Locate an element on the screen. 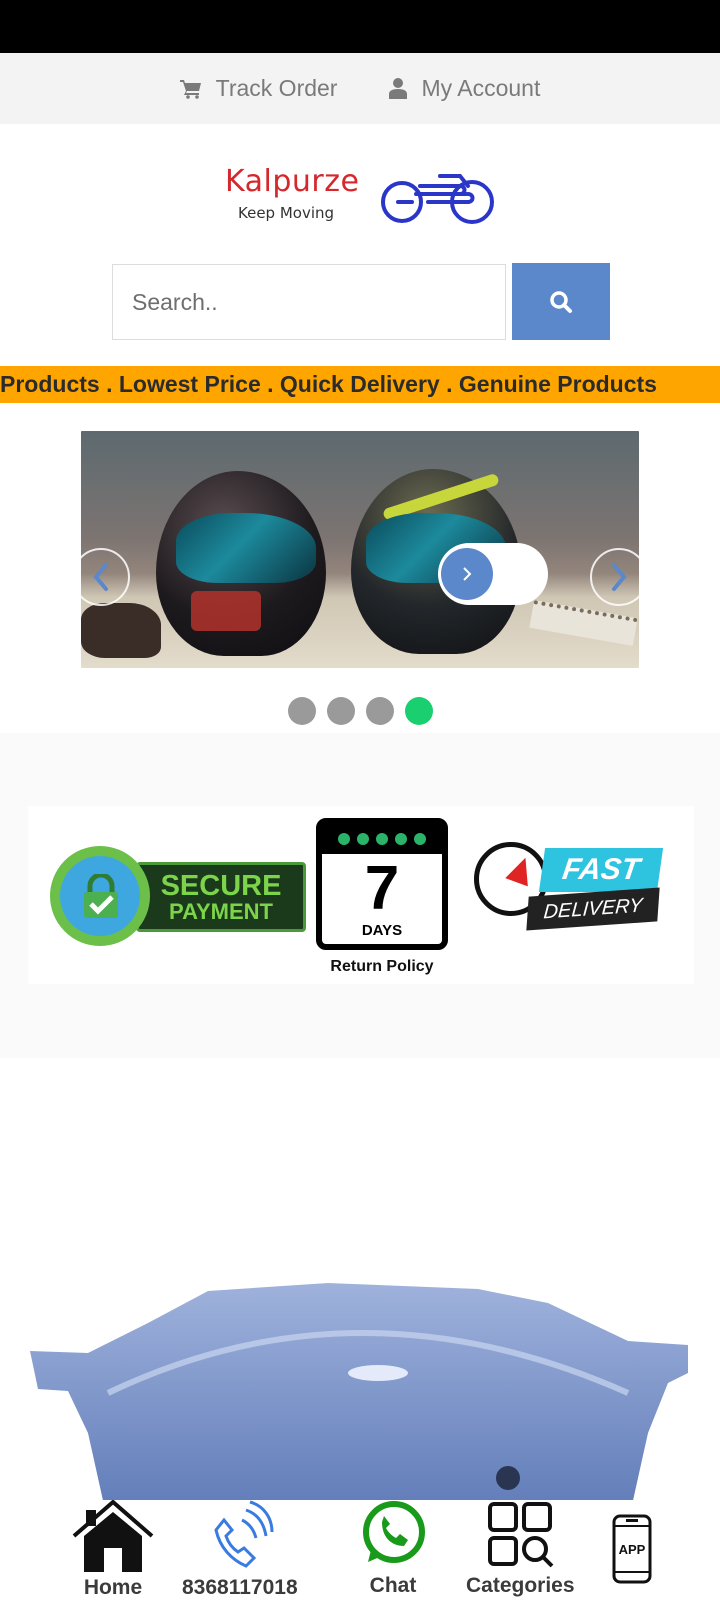  product-image is located at coordinates (360, 1403).